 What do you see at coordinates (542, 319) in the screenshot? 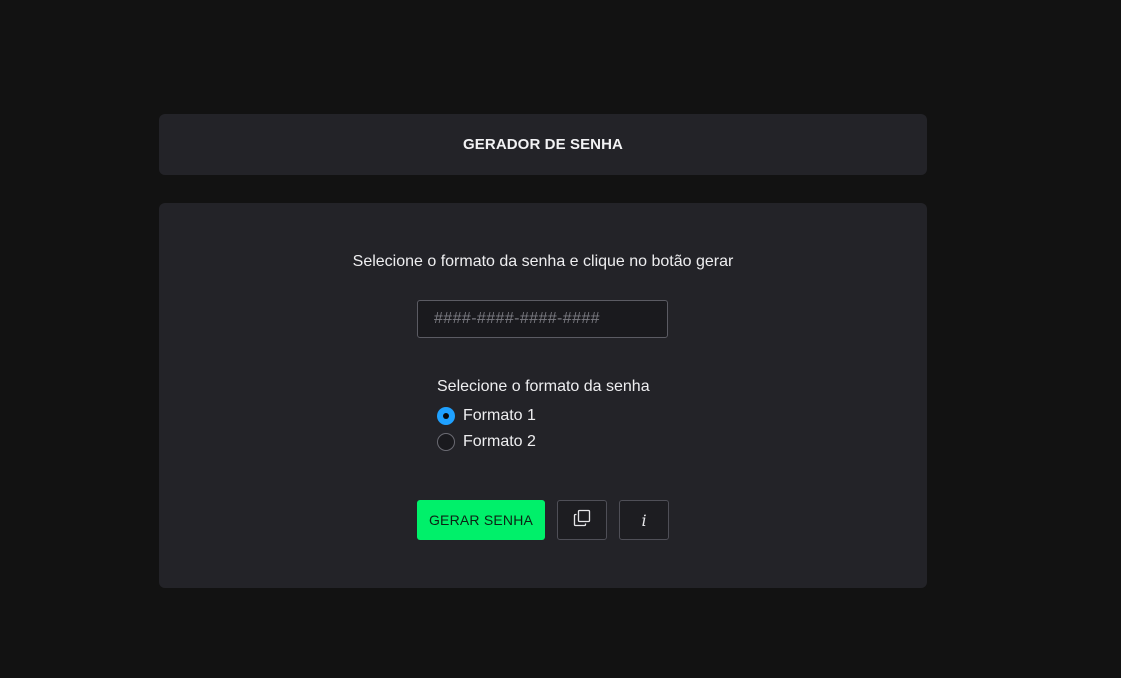
I see `password-output-field` at bounding box center [542, 319].